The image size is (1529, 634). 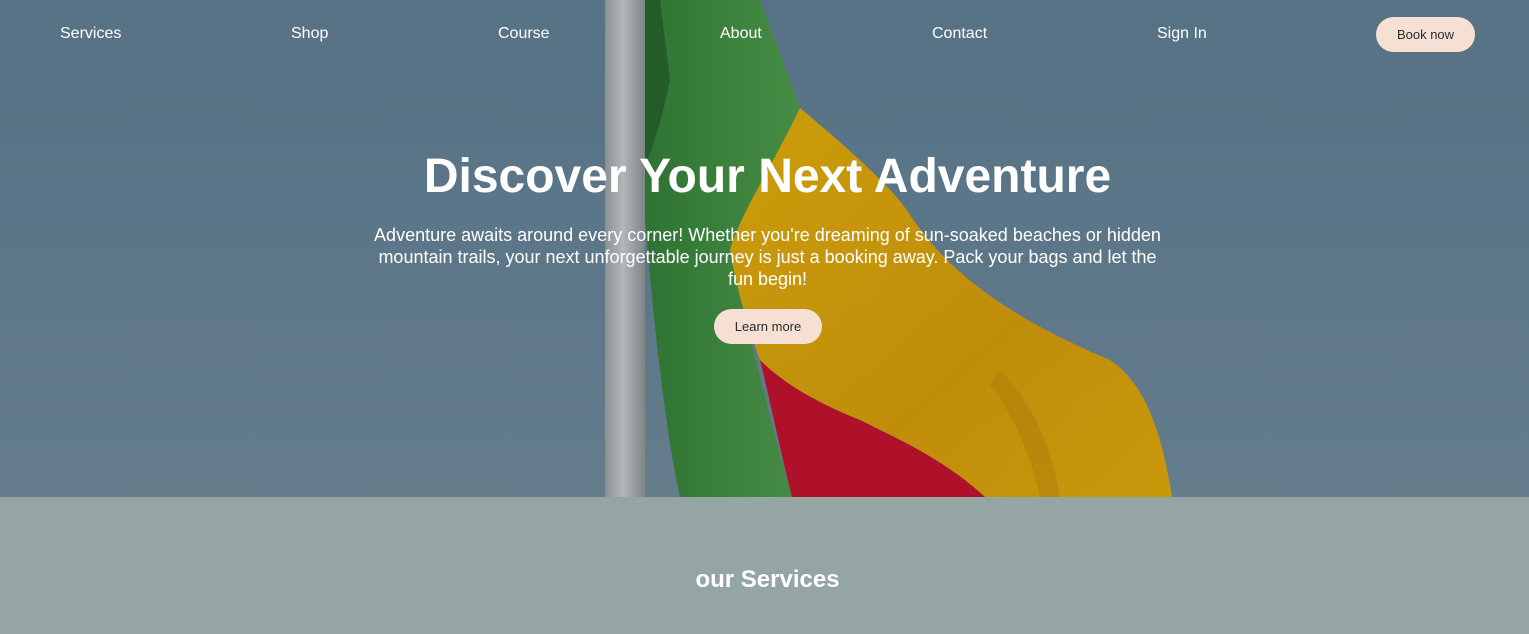 What do you see at coordinates (959, 34) in the screenshot?
I see `nav-link-contact: Contact` at bounding box center [959, 34].